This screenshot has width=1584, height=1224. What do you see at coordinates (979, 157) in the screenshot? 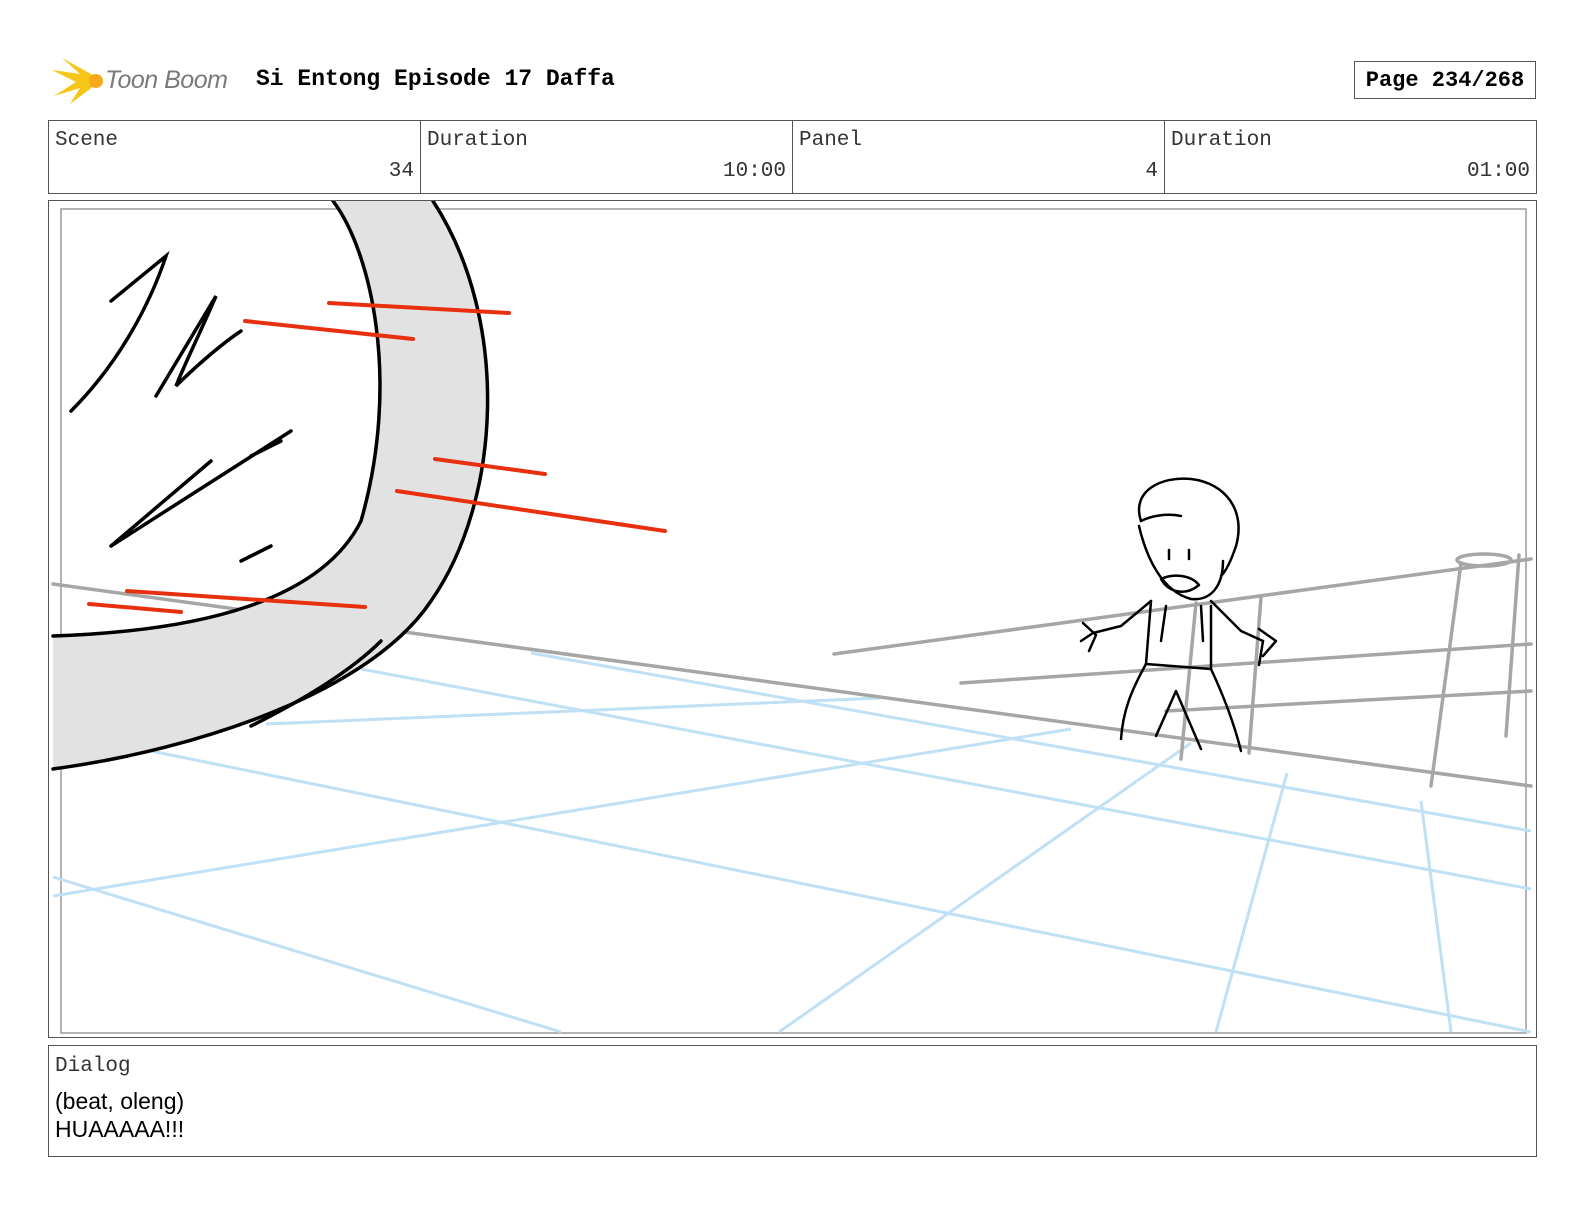
I see `panel-cell: Panel 4` at bounding box center [979, 157].